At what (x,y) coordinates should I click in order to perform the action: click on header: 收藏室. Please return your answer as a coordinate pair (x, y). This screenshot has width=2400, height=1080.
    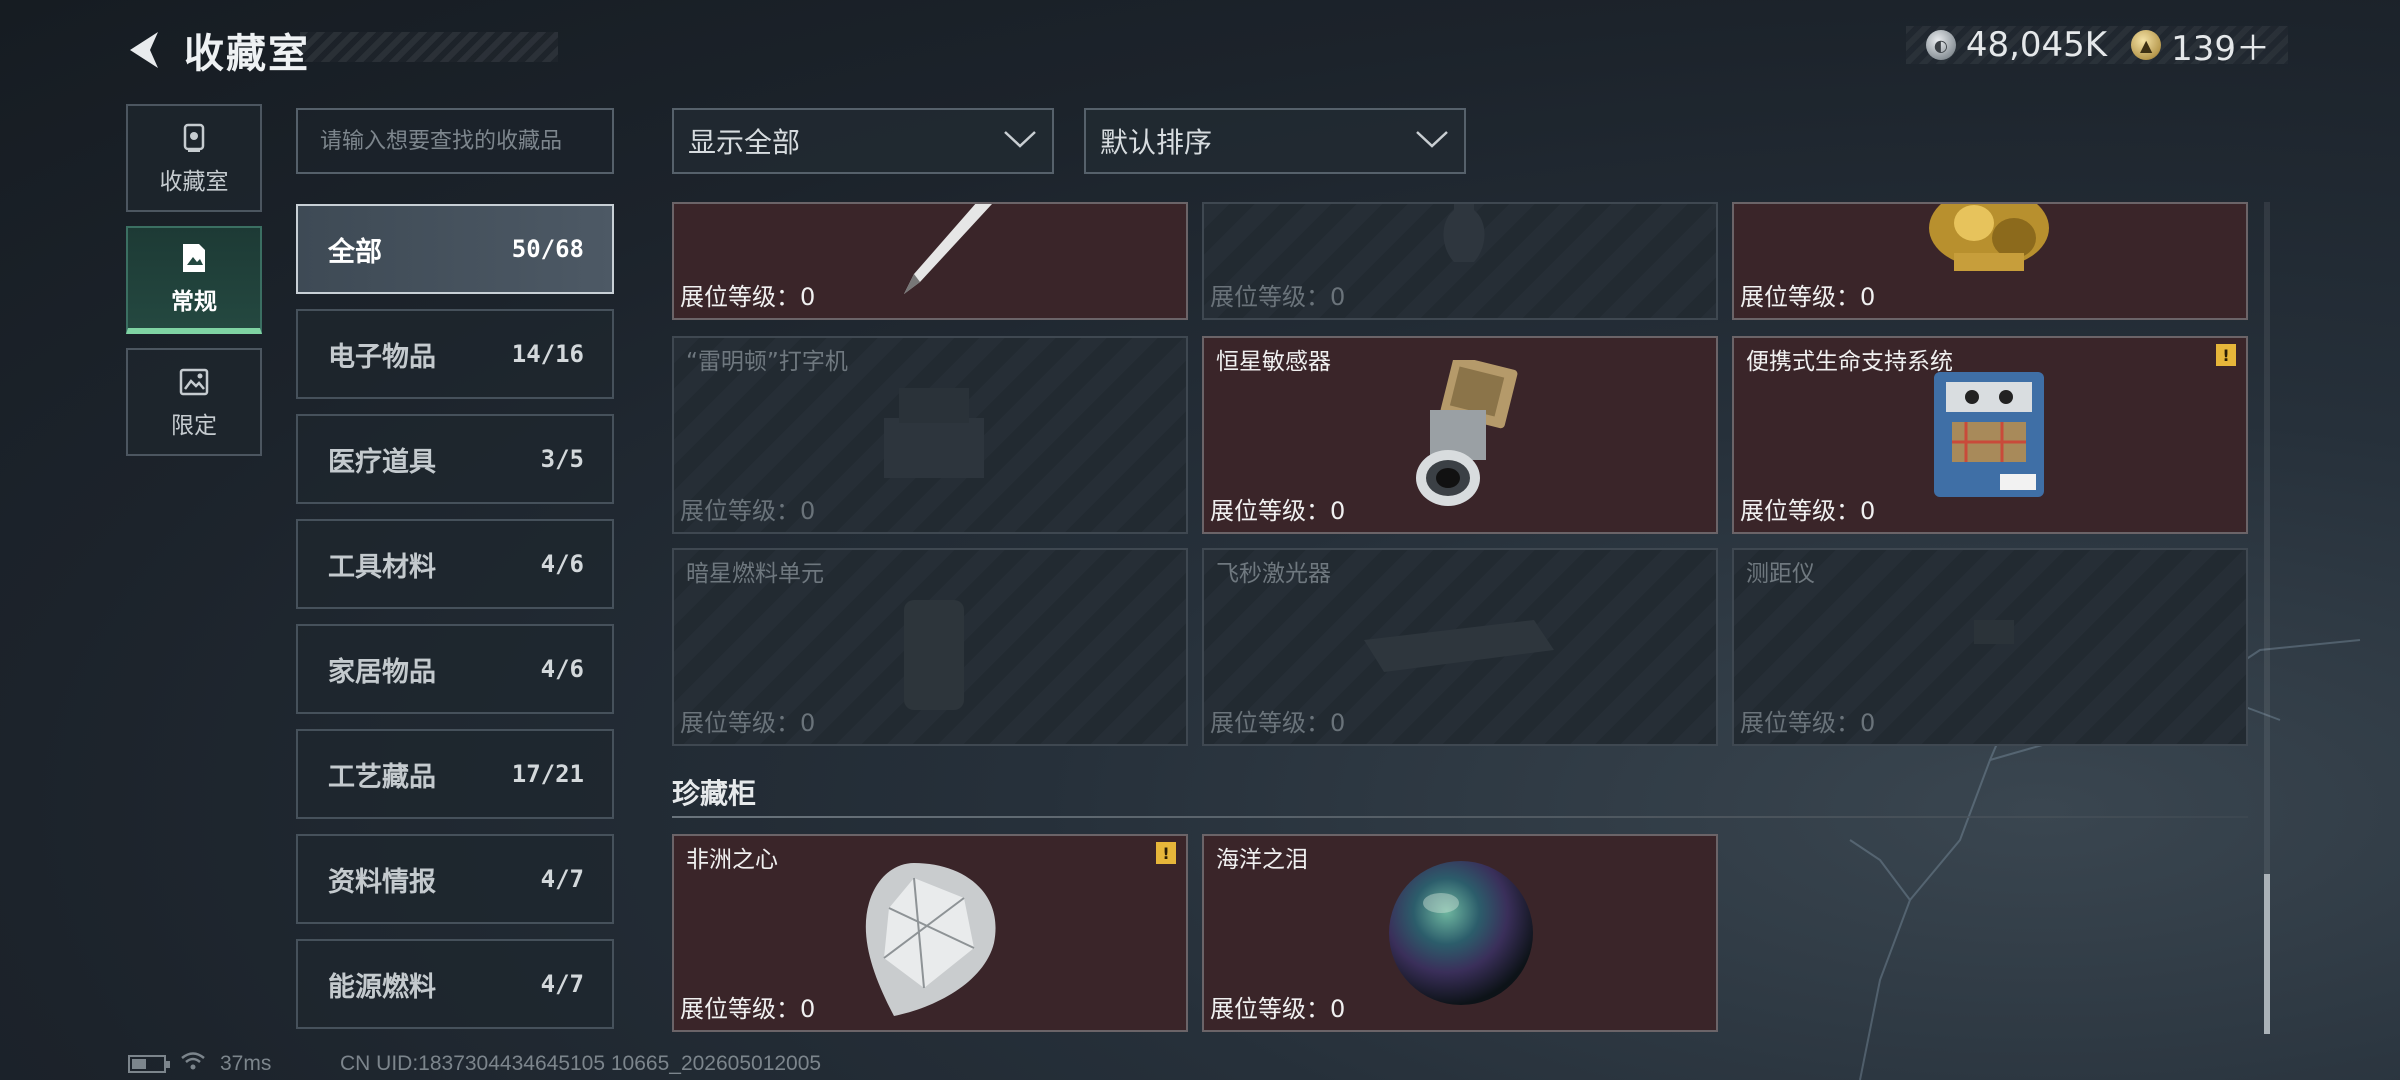
    Looking at the image, I should click on (215, 50).